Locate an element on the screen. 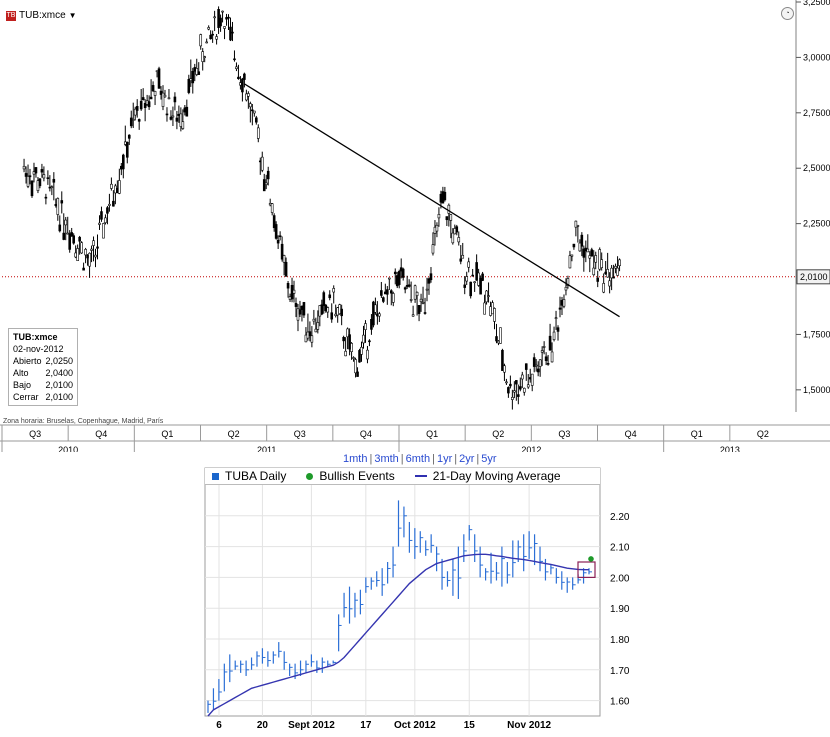 This screenshot has width=830, height=737. period-1yr: 1yr is located at coordinates (444, 460).